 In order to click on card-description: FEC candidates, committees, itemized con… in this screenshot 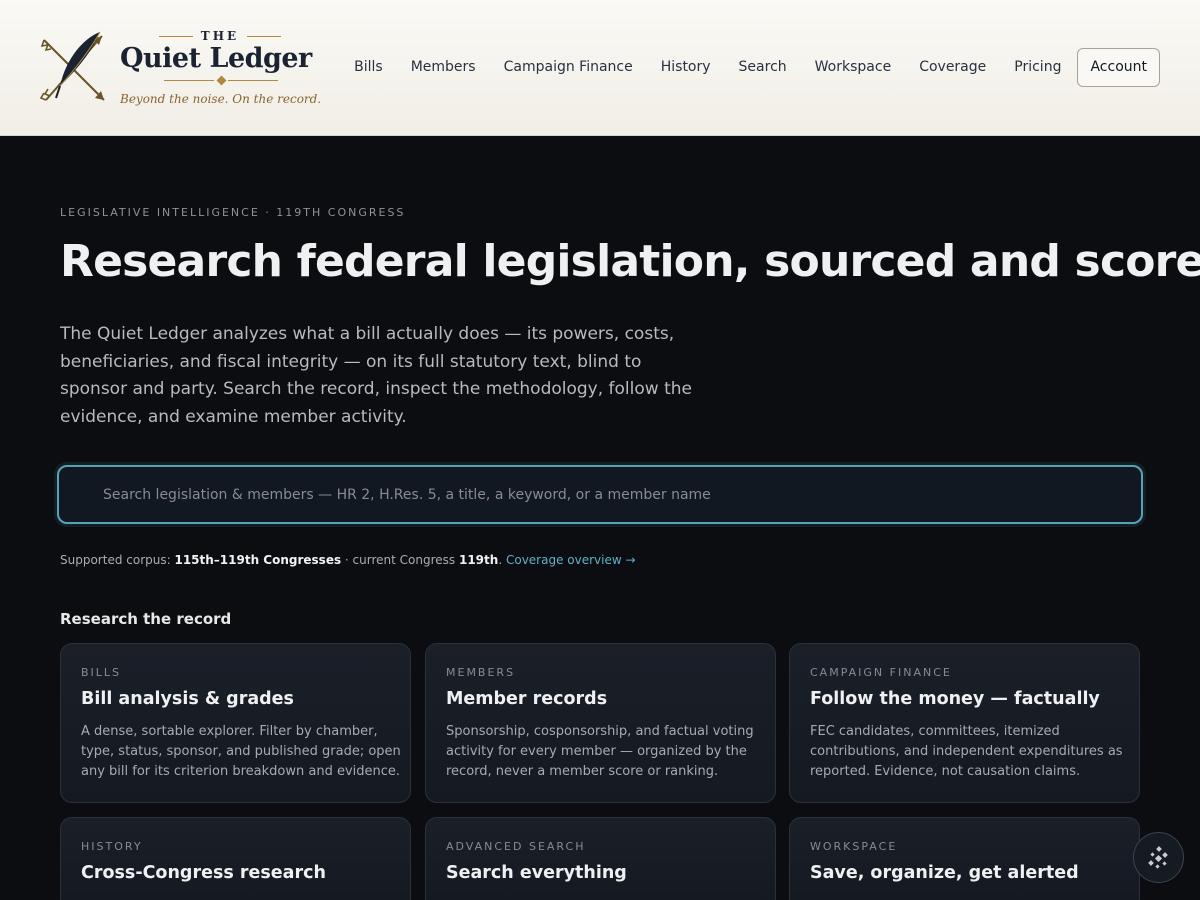, I will do `click(966, 751)`.